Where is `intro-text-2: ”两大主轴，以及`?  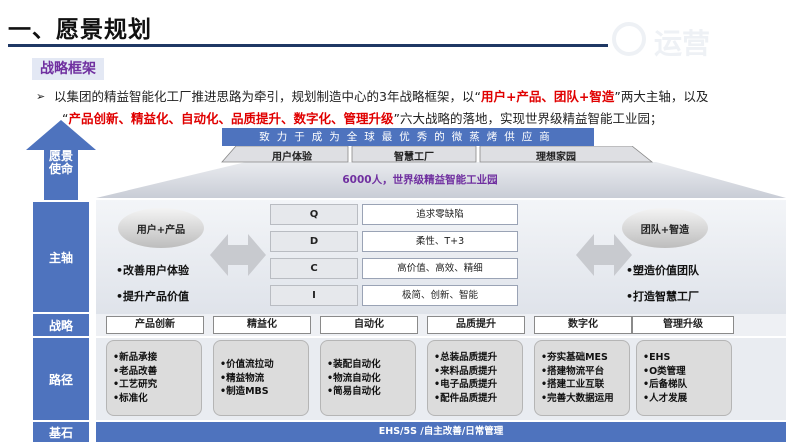 intro-text-2: ”两大主轴，以及 is located at coordinates (661, 96).